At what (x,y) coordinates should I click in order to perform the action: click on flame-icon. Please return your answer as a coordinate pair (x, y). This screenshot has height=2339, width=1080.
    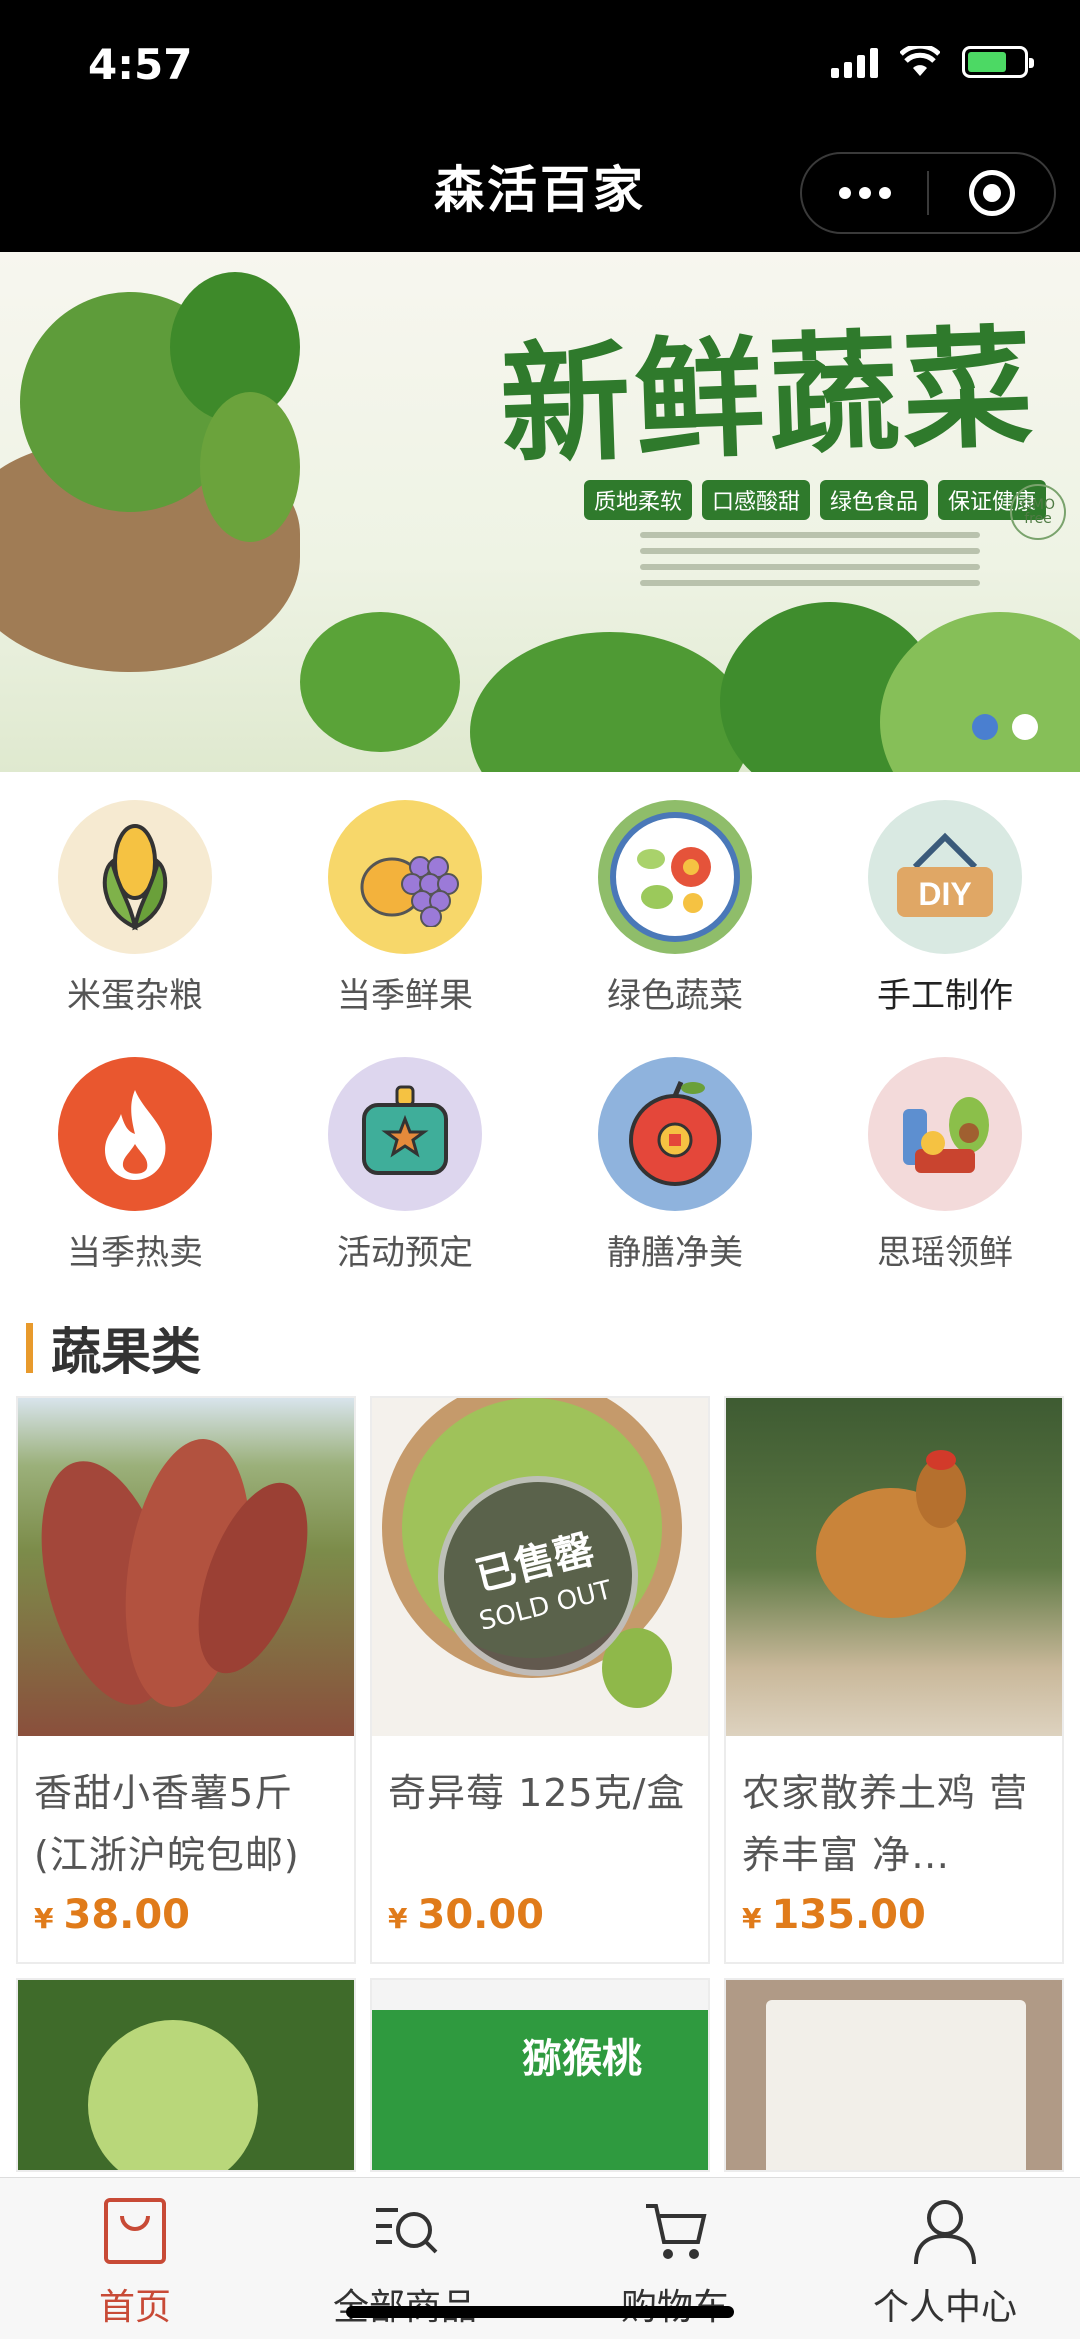
    Looking at the image, I should click on (135, 1134).